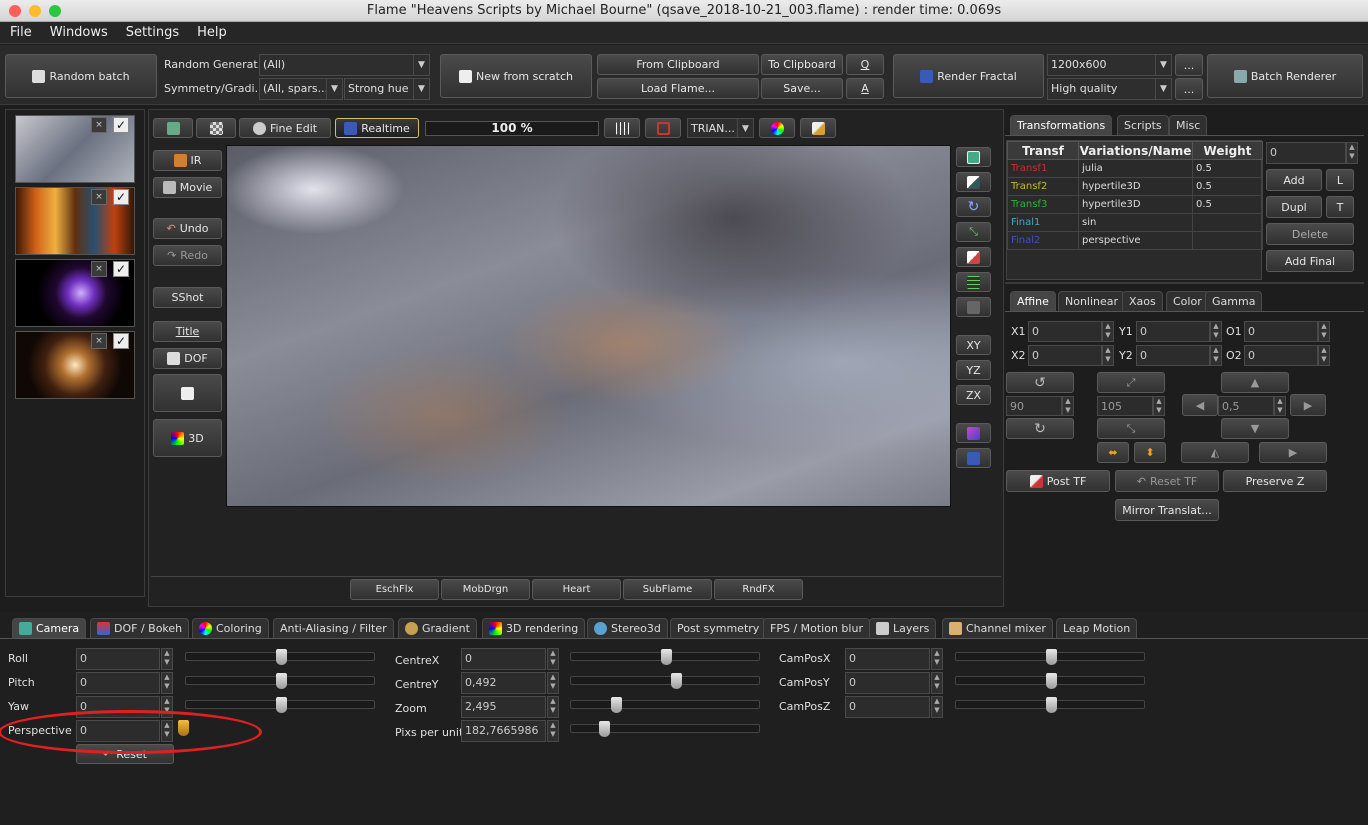 The image size is (1368, 825). I want to click on camposx-stepper: ▲ ▼, so click(937, 659).